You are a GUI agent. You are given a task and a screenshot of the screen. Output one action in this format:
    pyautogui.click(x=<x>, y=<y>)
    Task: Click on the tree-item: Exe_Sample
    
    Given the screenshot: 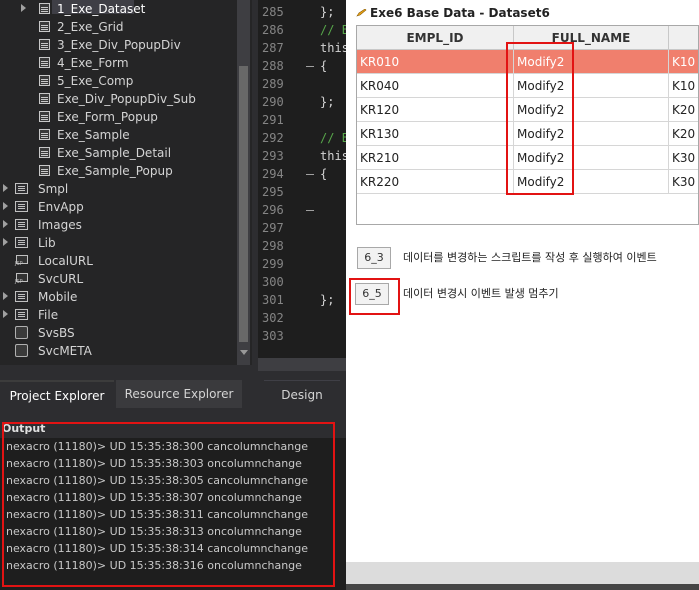 What is the action you would take?
    pyautogui.click(x=118, y=135)
    